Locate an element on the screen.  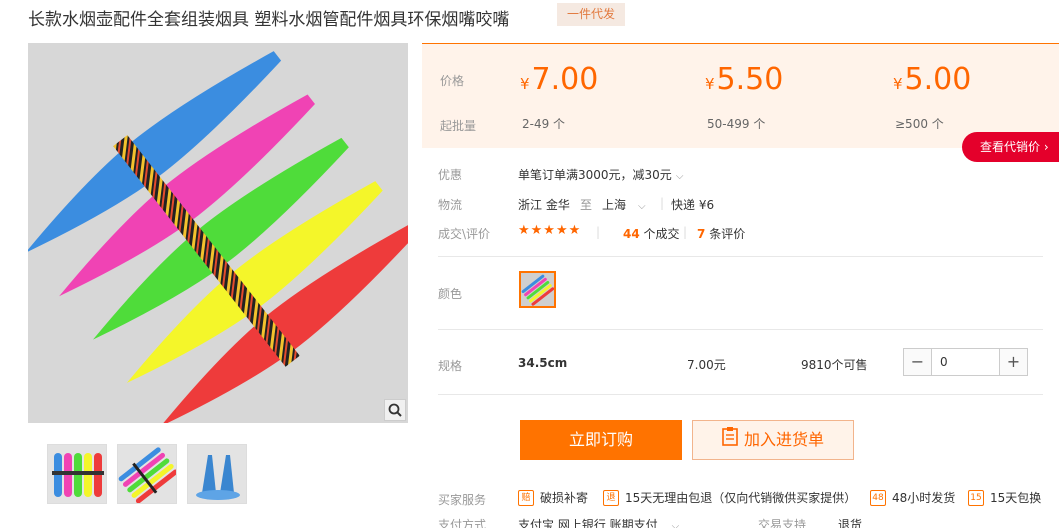
logistics-to: 至 is located at coordinates (586, 205).